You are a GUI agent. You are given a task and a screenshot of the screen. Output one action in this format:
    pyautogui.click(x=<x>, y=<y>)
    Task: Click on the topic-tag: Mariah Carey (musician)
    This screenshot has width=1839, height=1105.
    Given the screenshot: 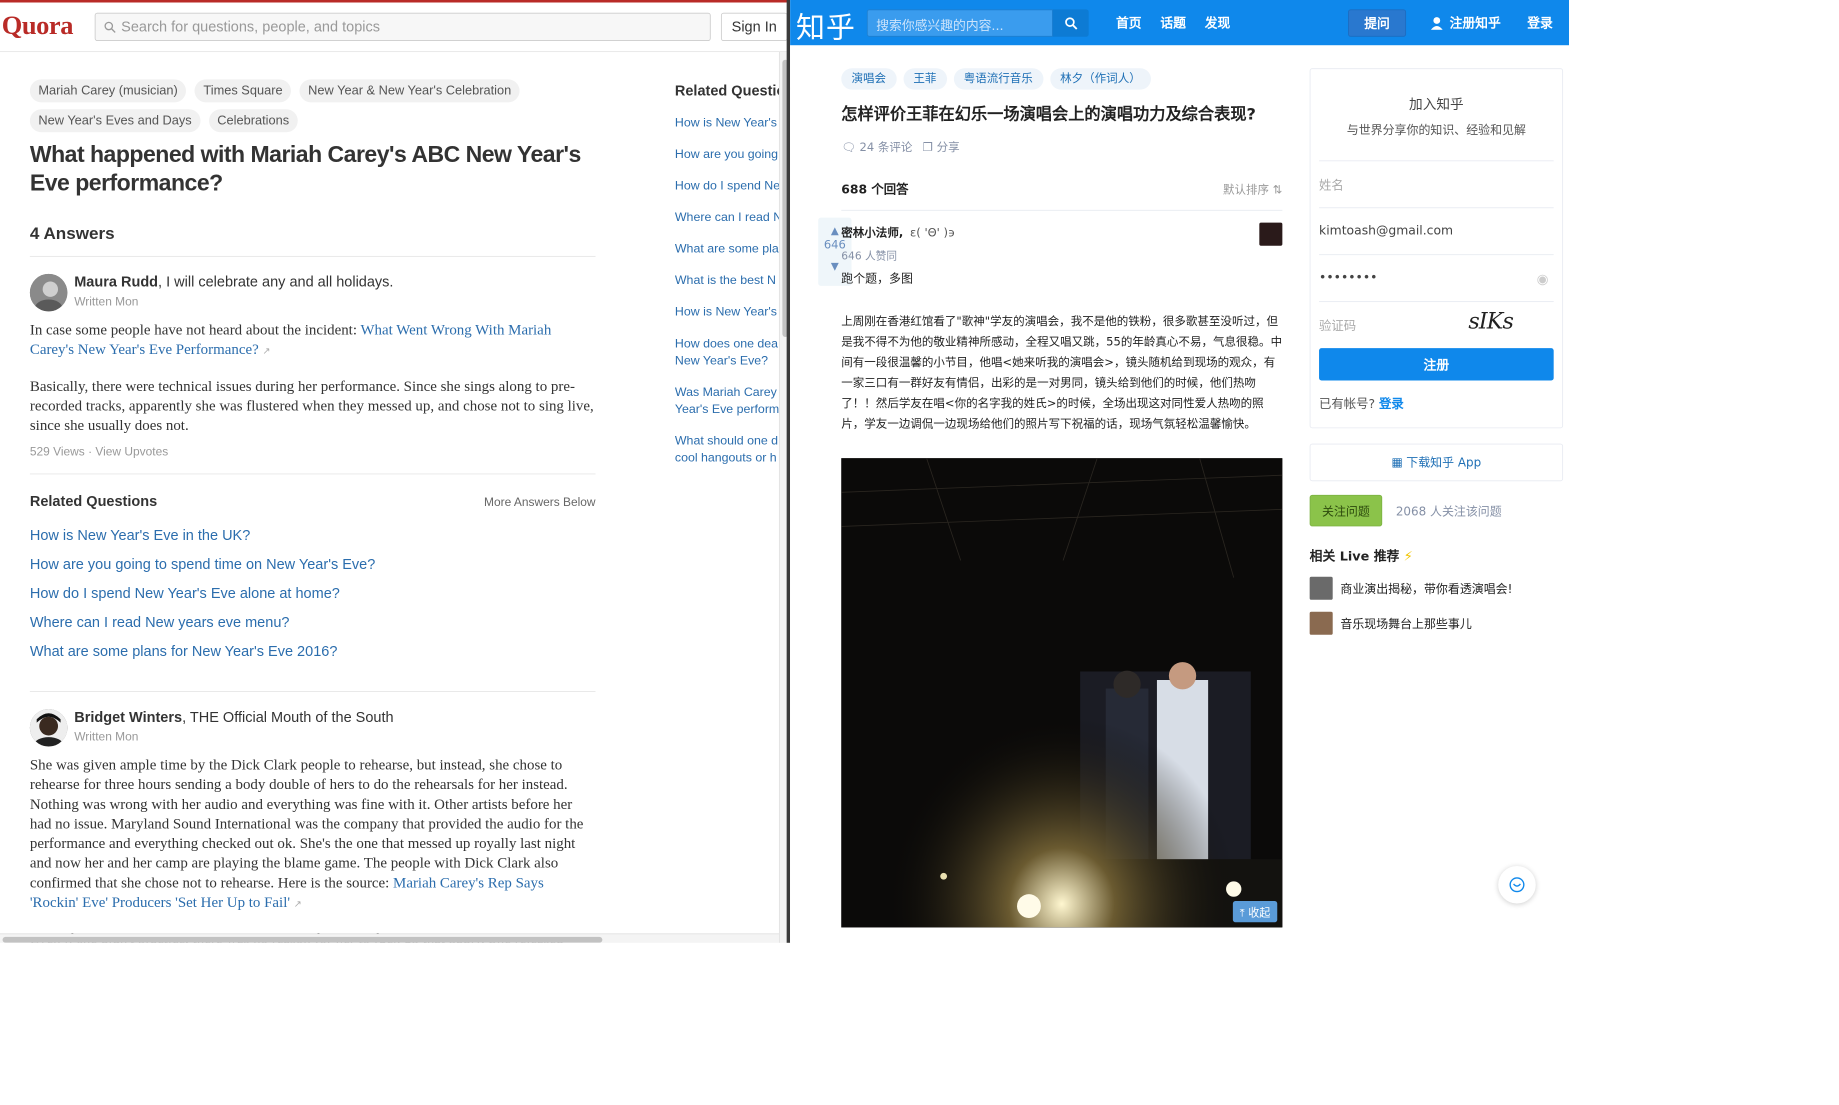 What is the action you would take?
    pyautogui.click(x=108, y=91)
    